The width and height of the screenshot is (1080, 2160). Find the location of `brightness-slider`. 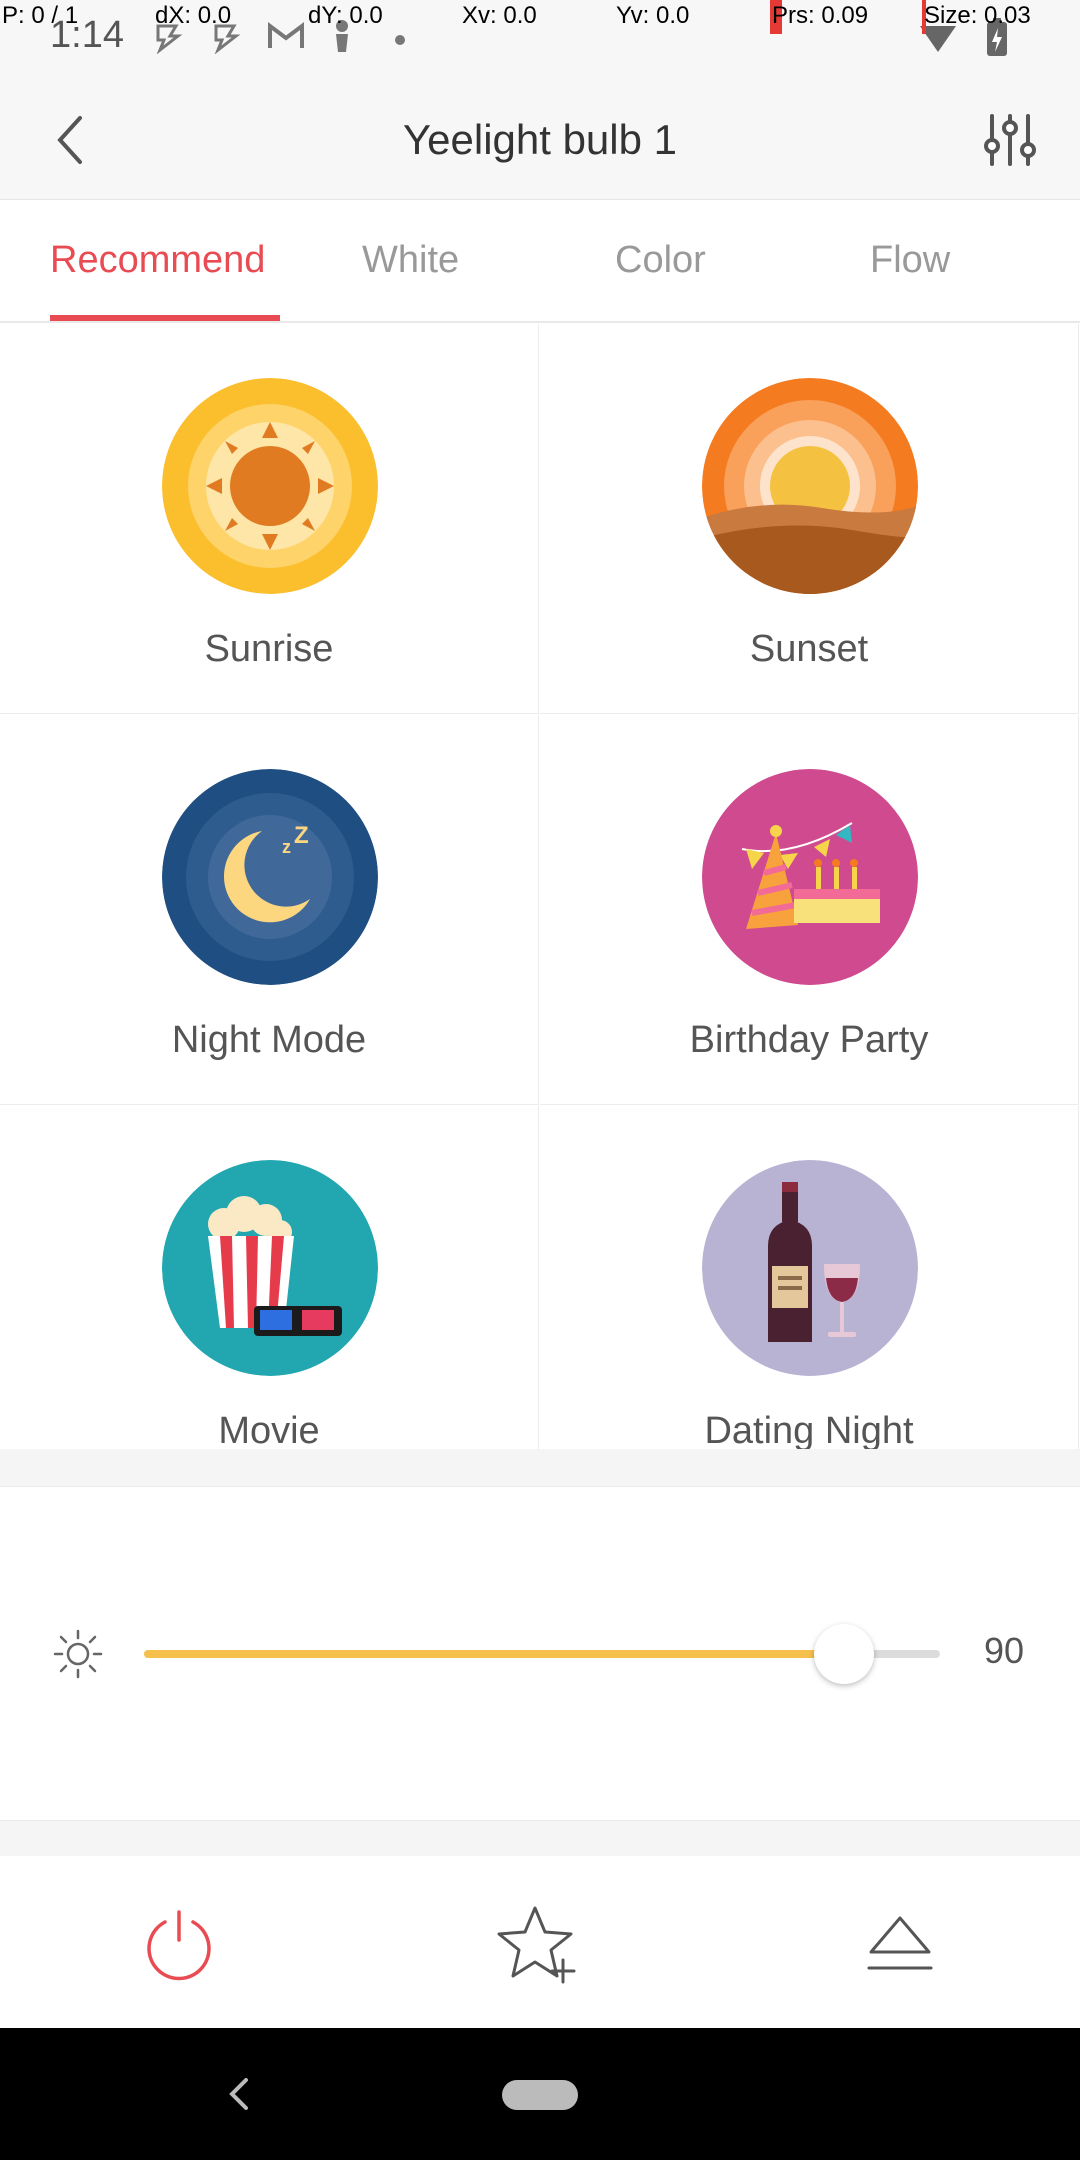

brightness-slider is located at coordinates (542, 1654).